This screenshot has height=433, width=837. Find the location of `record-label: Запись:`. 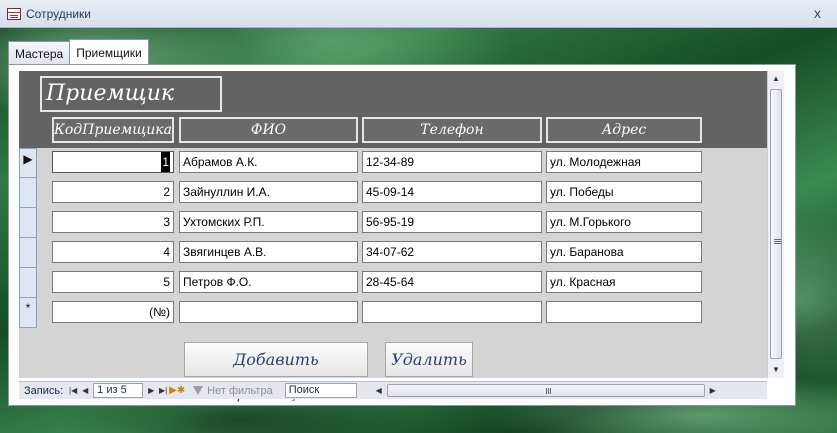

record-label: Запись: is located at coordinates (44, 390).